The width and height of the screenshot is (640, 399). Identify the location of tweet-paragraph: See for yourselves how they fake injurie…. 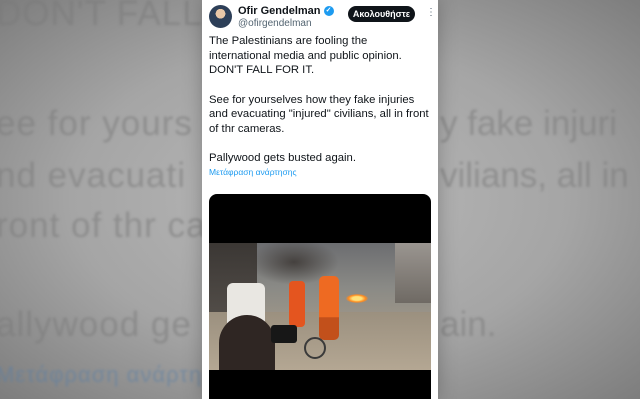
(319, 114).